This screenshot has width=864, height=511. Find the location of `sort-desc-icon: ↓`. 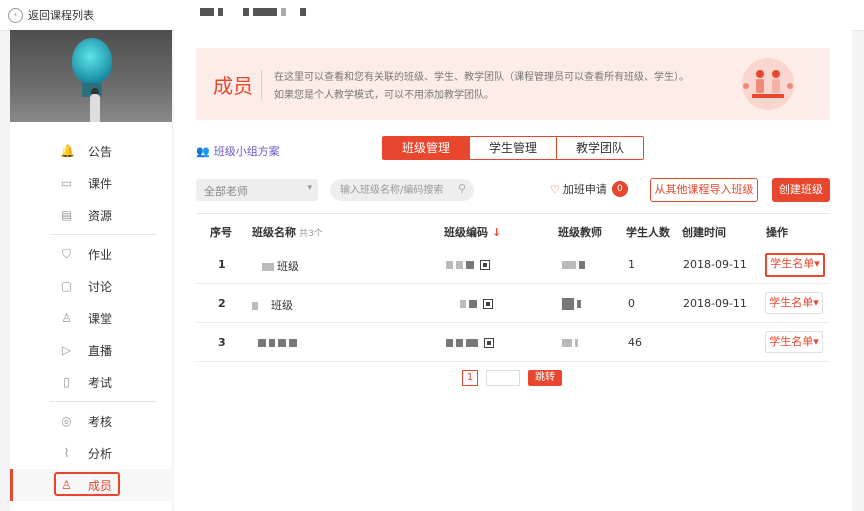

sort-desc-icon: ↓ is located at coordinates (496, 232).